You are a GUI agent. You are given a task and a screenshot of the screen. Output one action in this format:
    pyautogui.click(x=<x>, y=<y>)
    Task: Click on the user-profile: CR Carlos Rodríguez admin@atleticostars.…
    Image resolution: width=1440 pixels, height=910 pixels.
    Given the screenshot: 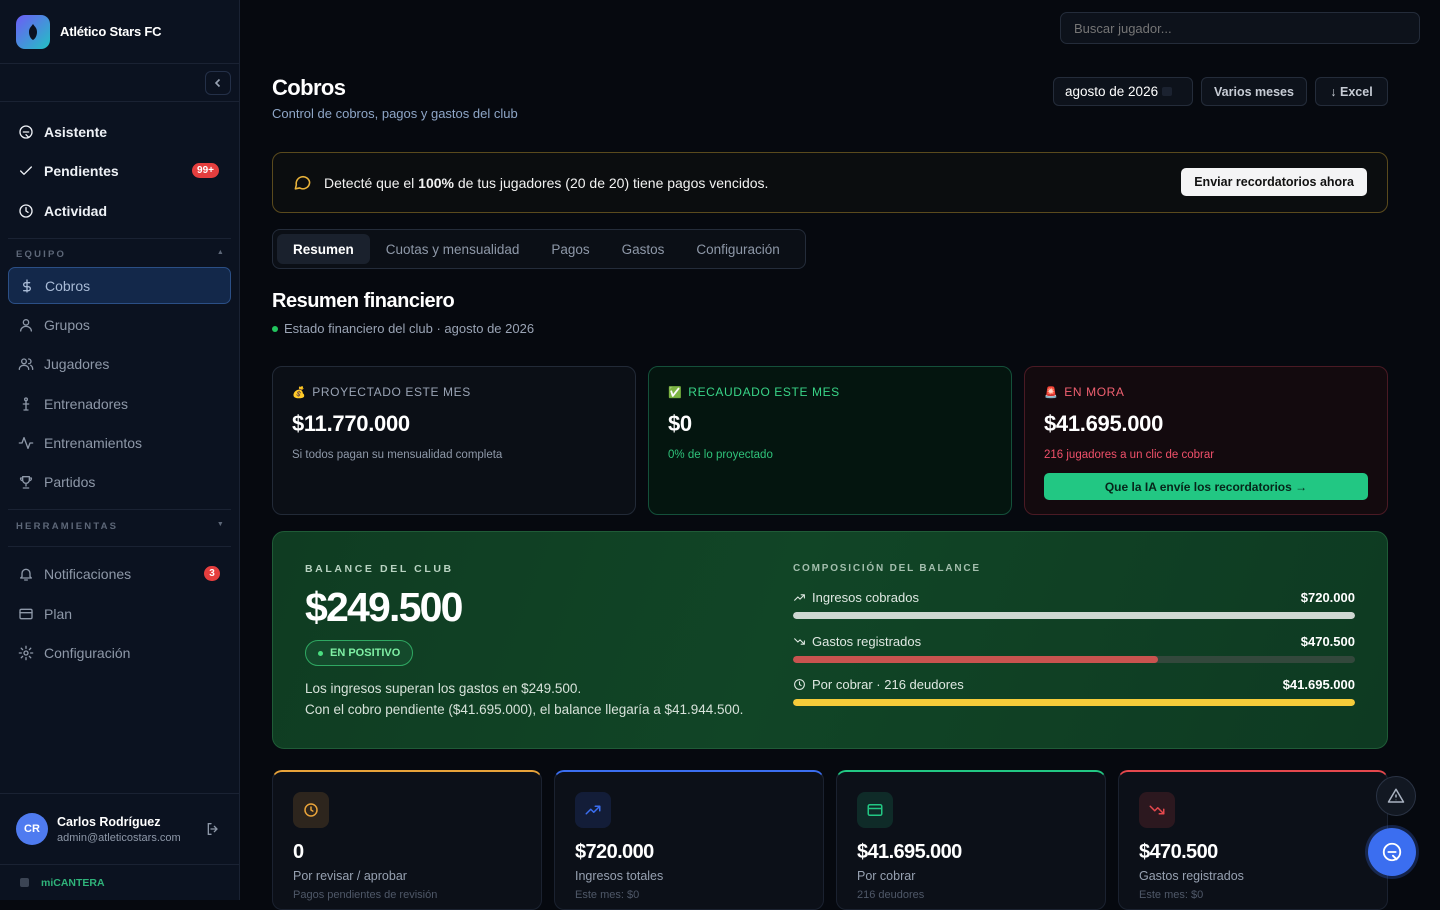 What is the action you would take?
    pyautogui.click(x=119, y=828)
    